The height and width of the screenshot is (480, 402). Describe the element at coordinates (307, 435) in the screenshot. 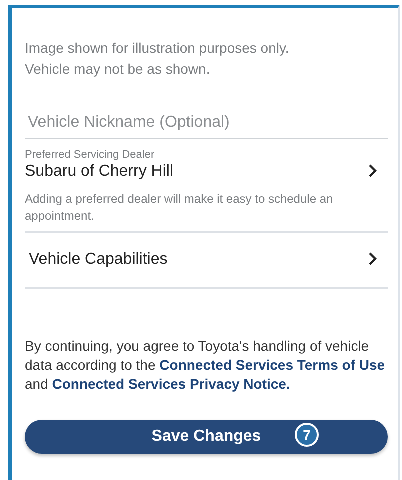

I see `step-badge: 7` at that location.